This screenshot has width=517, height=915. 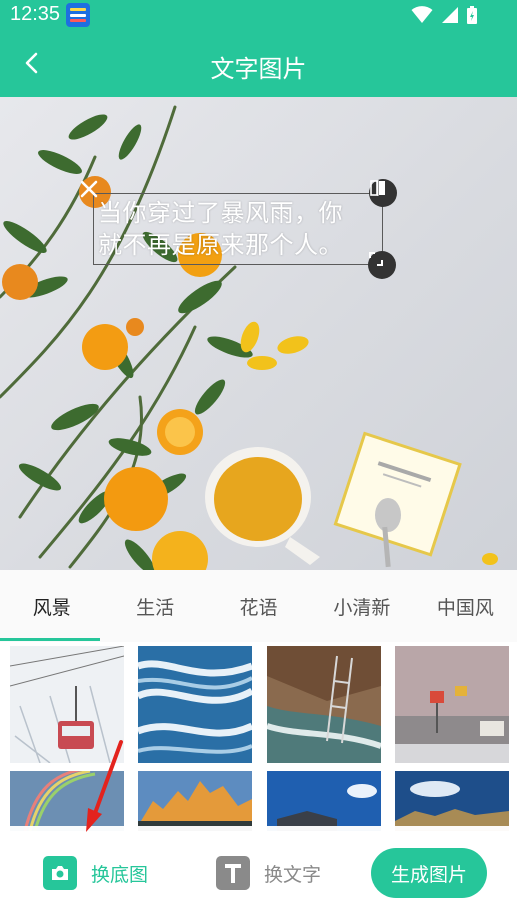 I want to click on flip-horizontal-icon, so click(x=377, y=188).